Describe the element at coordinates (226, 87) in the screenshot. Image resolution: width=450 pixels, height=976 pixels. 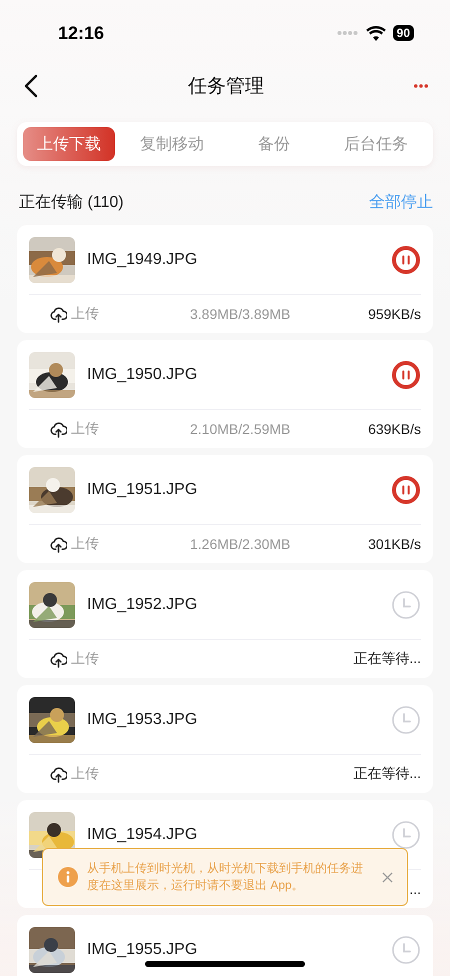
I see `page-title: 任务管理` at that location.